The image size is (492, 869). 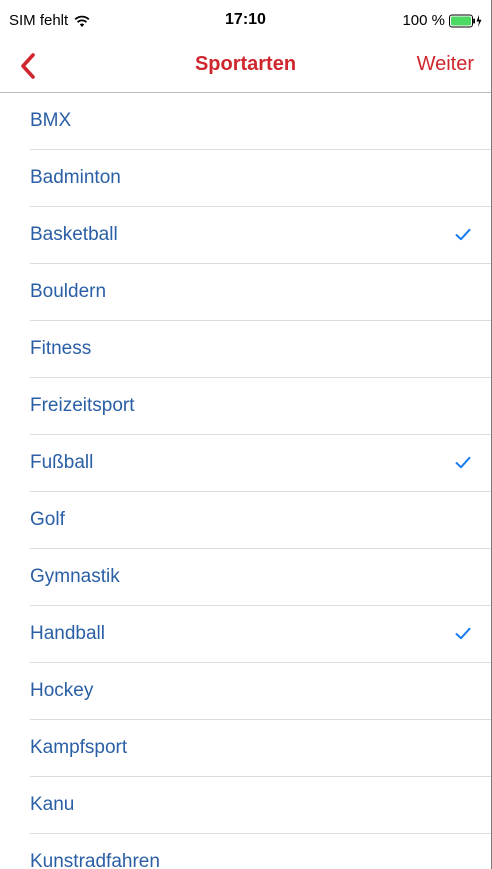 I want to click on list-item: Handball, so click(x=245, y=634).